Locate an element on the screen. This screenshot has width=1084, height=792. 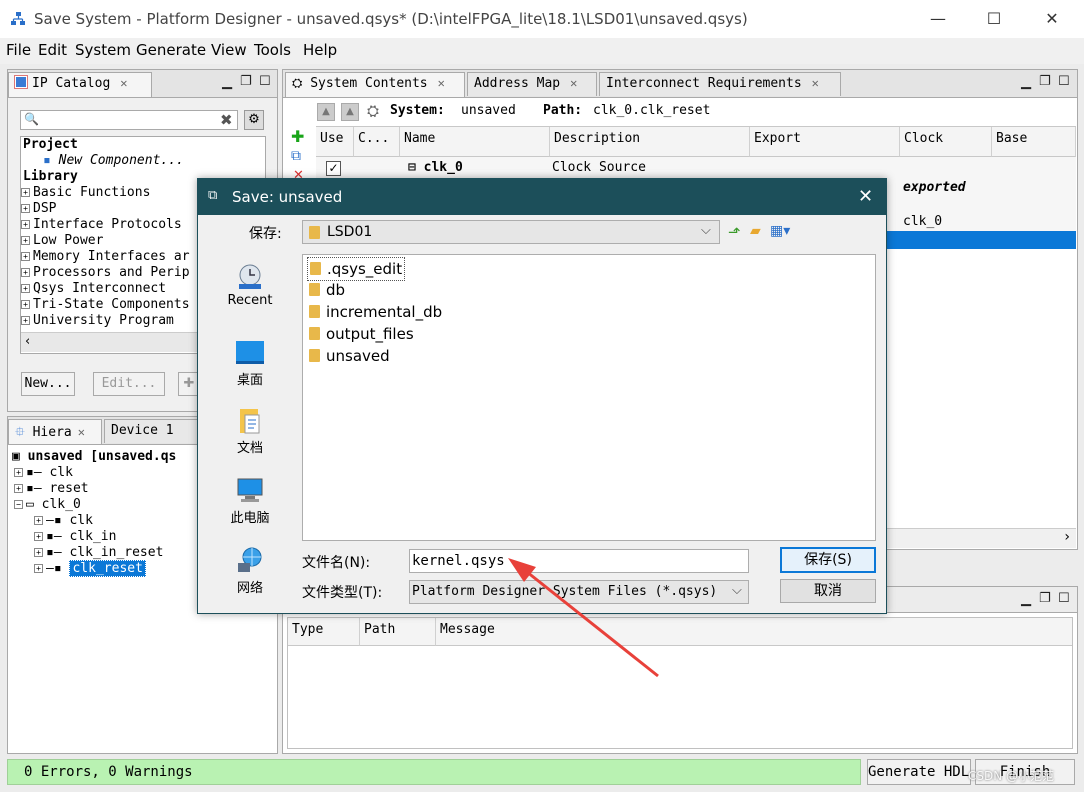
tab-device: Device 1 is located at coordinates (152, 431).